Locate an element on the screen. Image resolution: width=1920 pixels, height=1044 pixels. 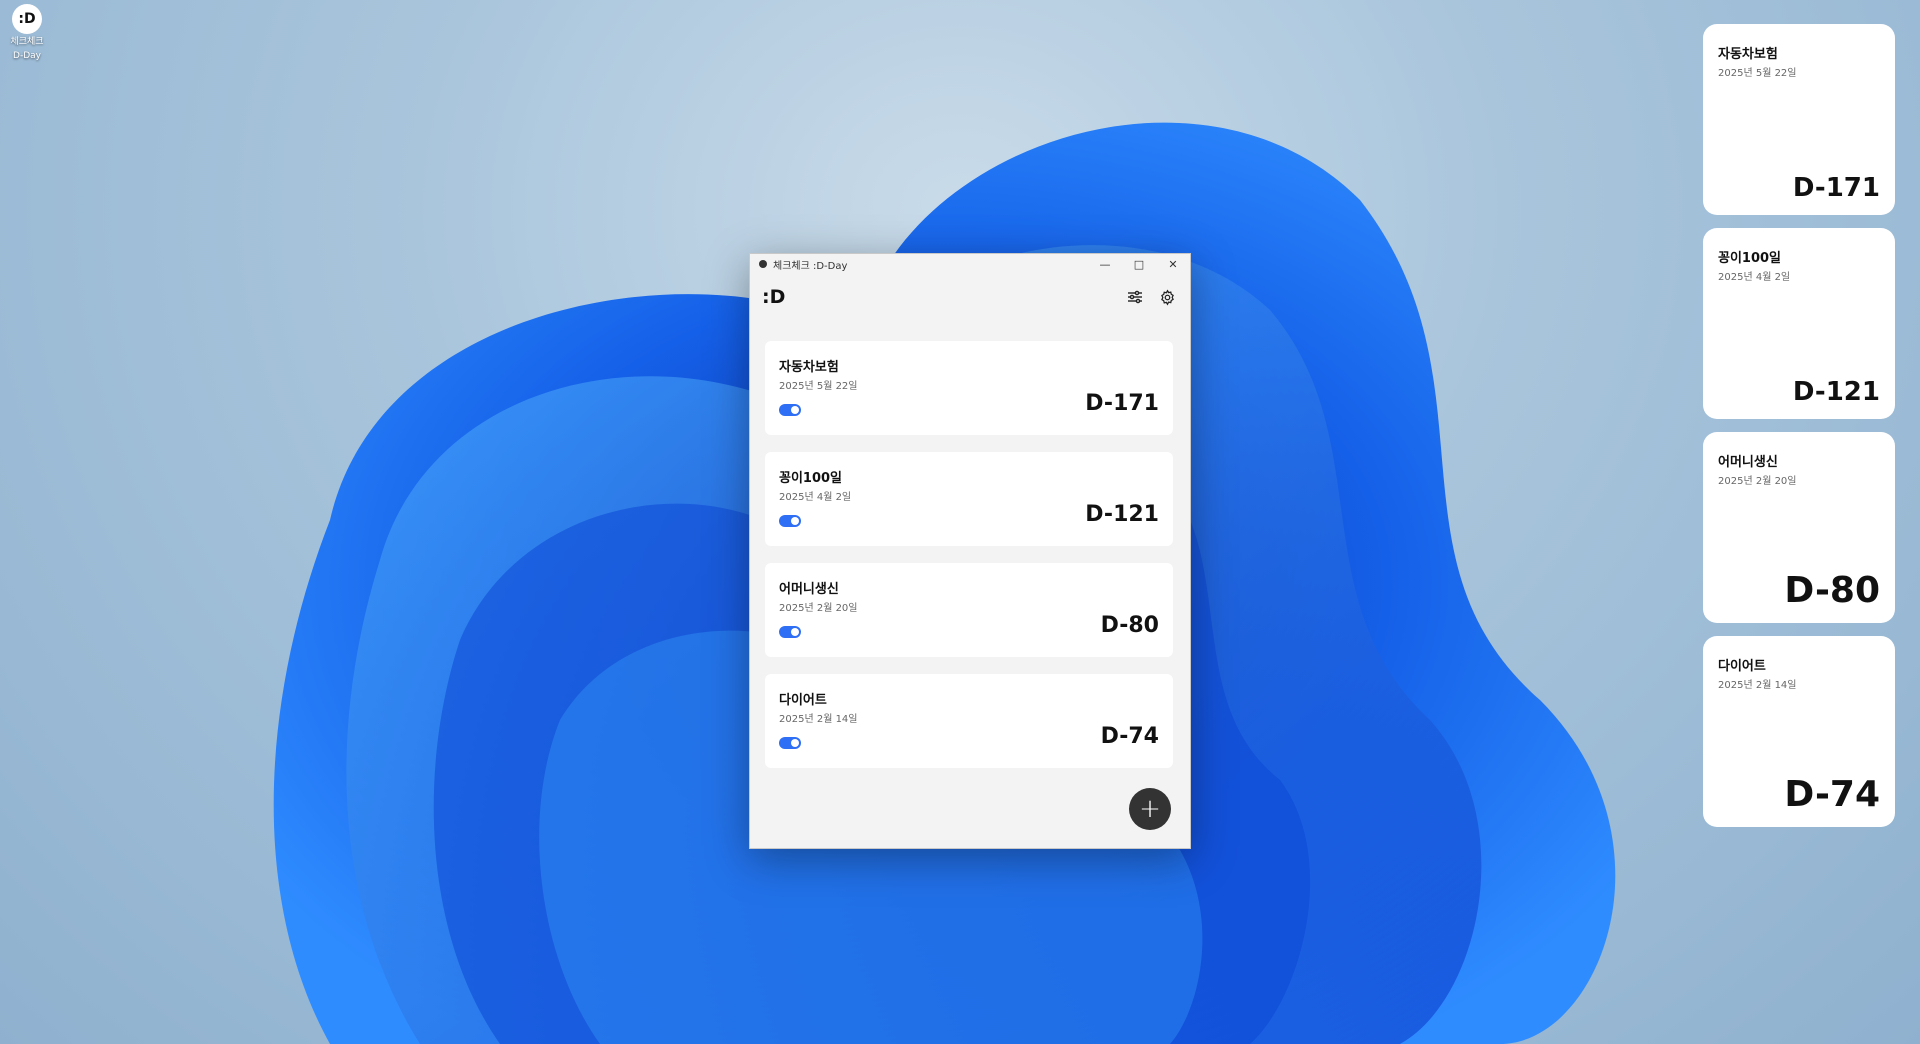
card-date: 2025년 2월 14일 is located at coordinates (818, 719).